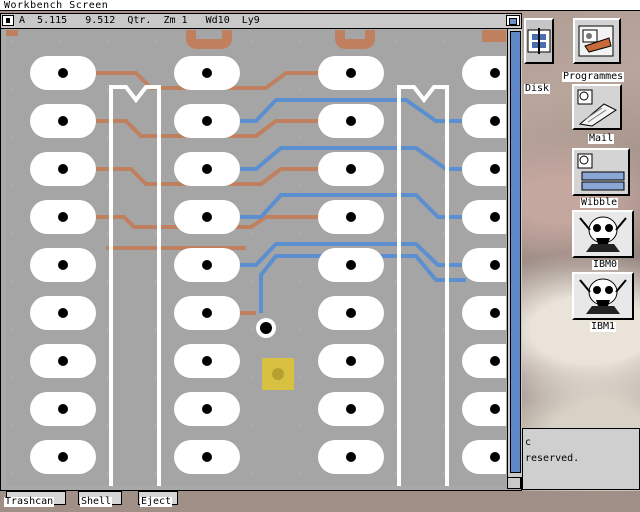  What do you see at coordinates (278, 374) in the screenshot?
I see `square-test-pad-hole` at bounding box center [278, 374].